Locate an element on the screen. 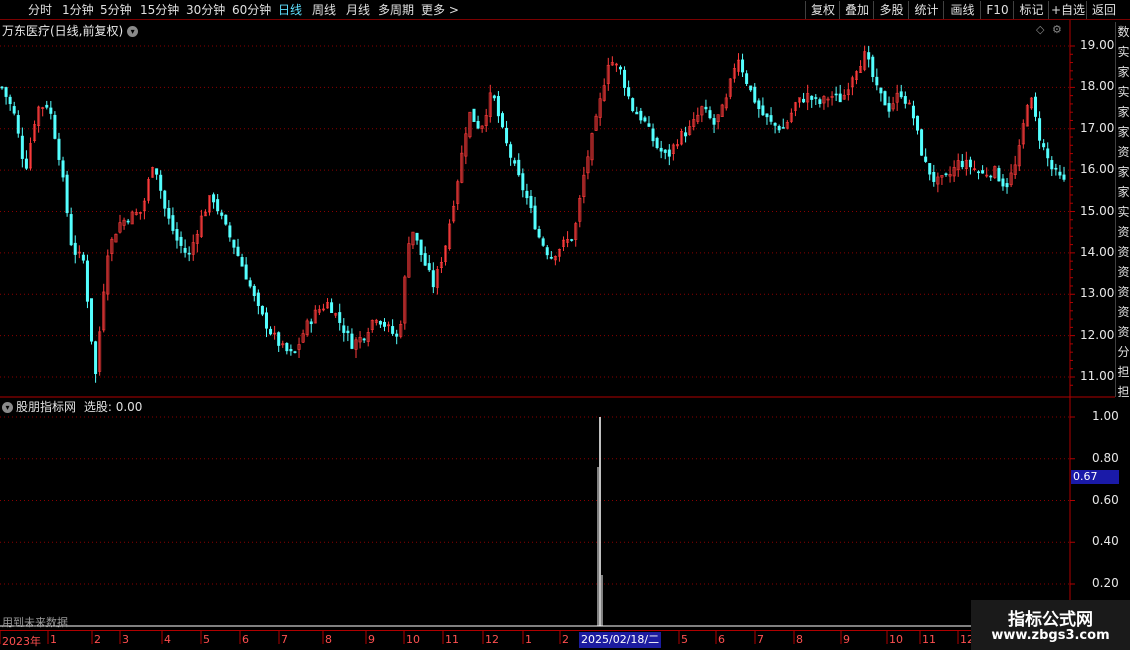 Image resolution: width=1130 pixels, height=650 pixels. time-label: 4 is located at coordinates (167, 639).